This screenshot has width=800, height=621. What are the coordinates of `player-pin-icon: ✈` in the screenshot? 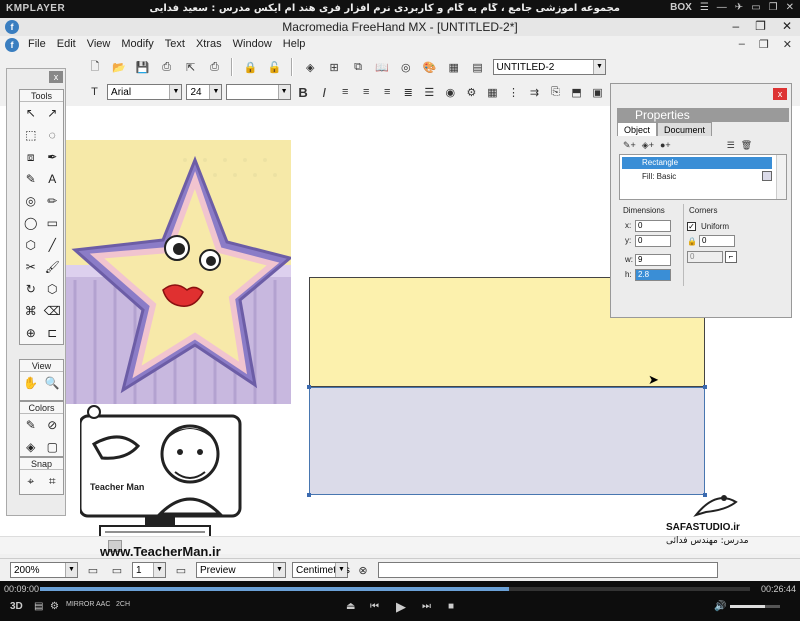 It's located at (739, 7).